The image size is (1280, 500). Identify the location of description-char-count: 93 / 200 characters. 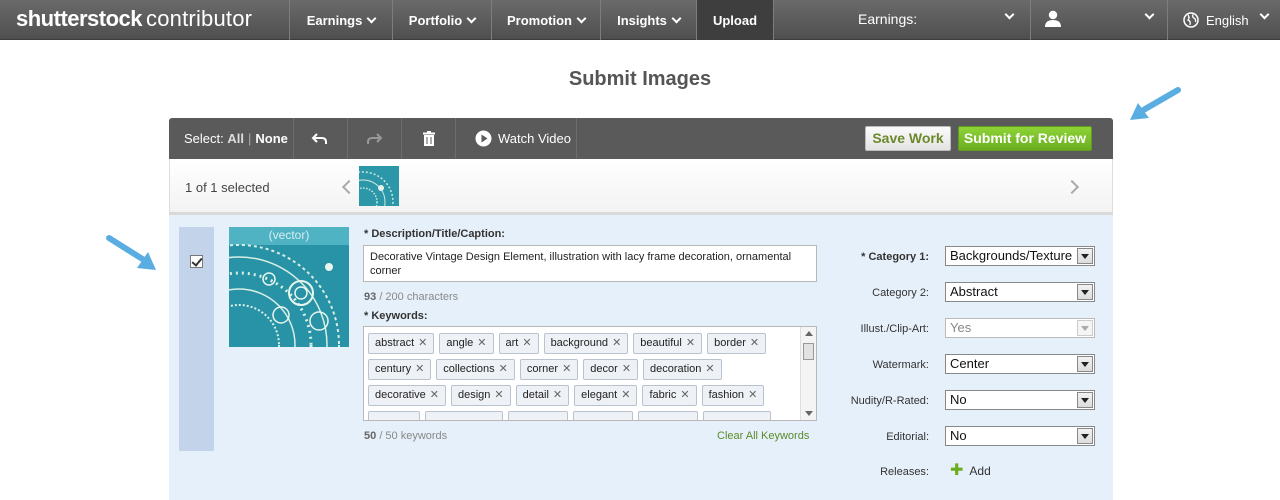
(411, 297).